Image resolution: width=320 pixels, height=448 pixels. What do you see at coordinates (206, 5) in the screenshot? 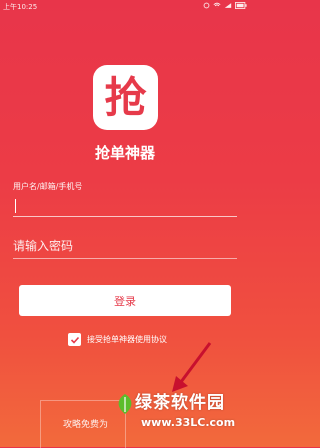
I see `alarm-icon` at bounding box center [206, 5].